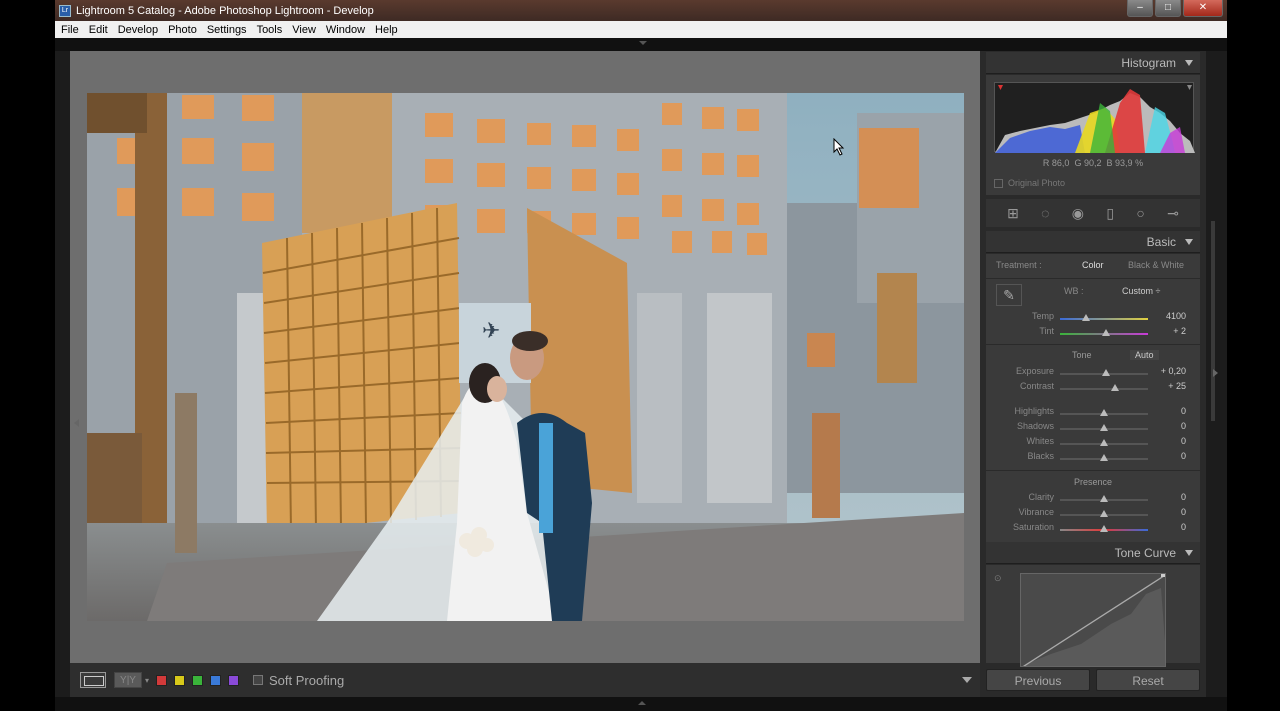 This screenshot has width=1280, height=711. I want to click on highlights-slider-thumb, so click(1104, 412).